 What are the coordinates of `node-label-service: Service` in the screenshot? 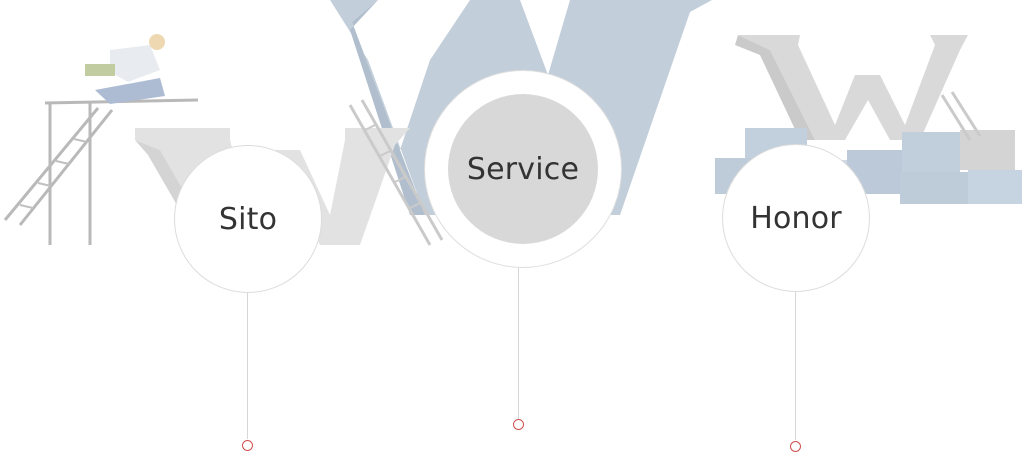 It's located at (523, 169).